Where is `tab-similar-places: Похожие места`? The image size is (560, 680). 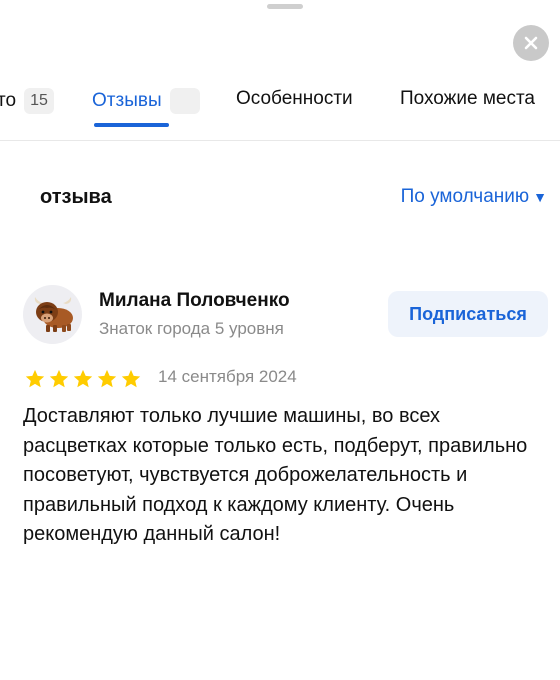 tab-similar-places: Похожие места is located at coordinates (467, 99).